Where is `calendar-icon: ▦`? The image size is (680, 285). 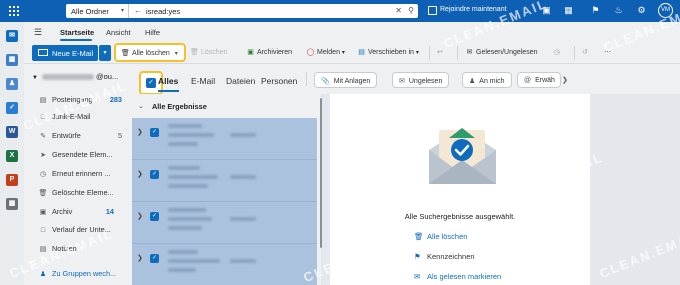 calendar-icon: ▦ is located at coordinates (12, 60).